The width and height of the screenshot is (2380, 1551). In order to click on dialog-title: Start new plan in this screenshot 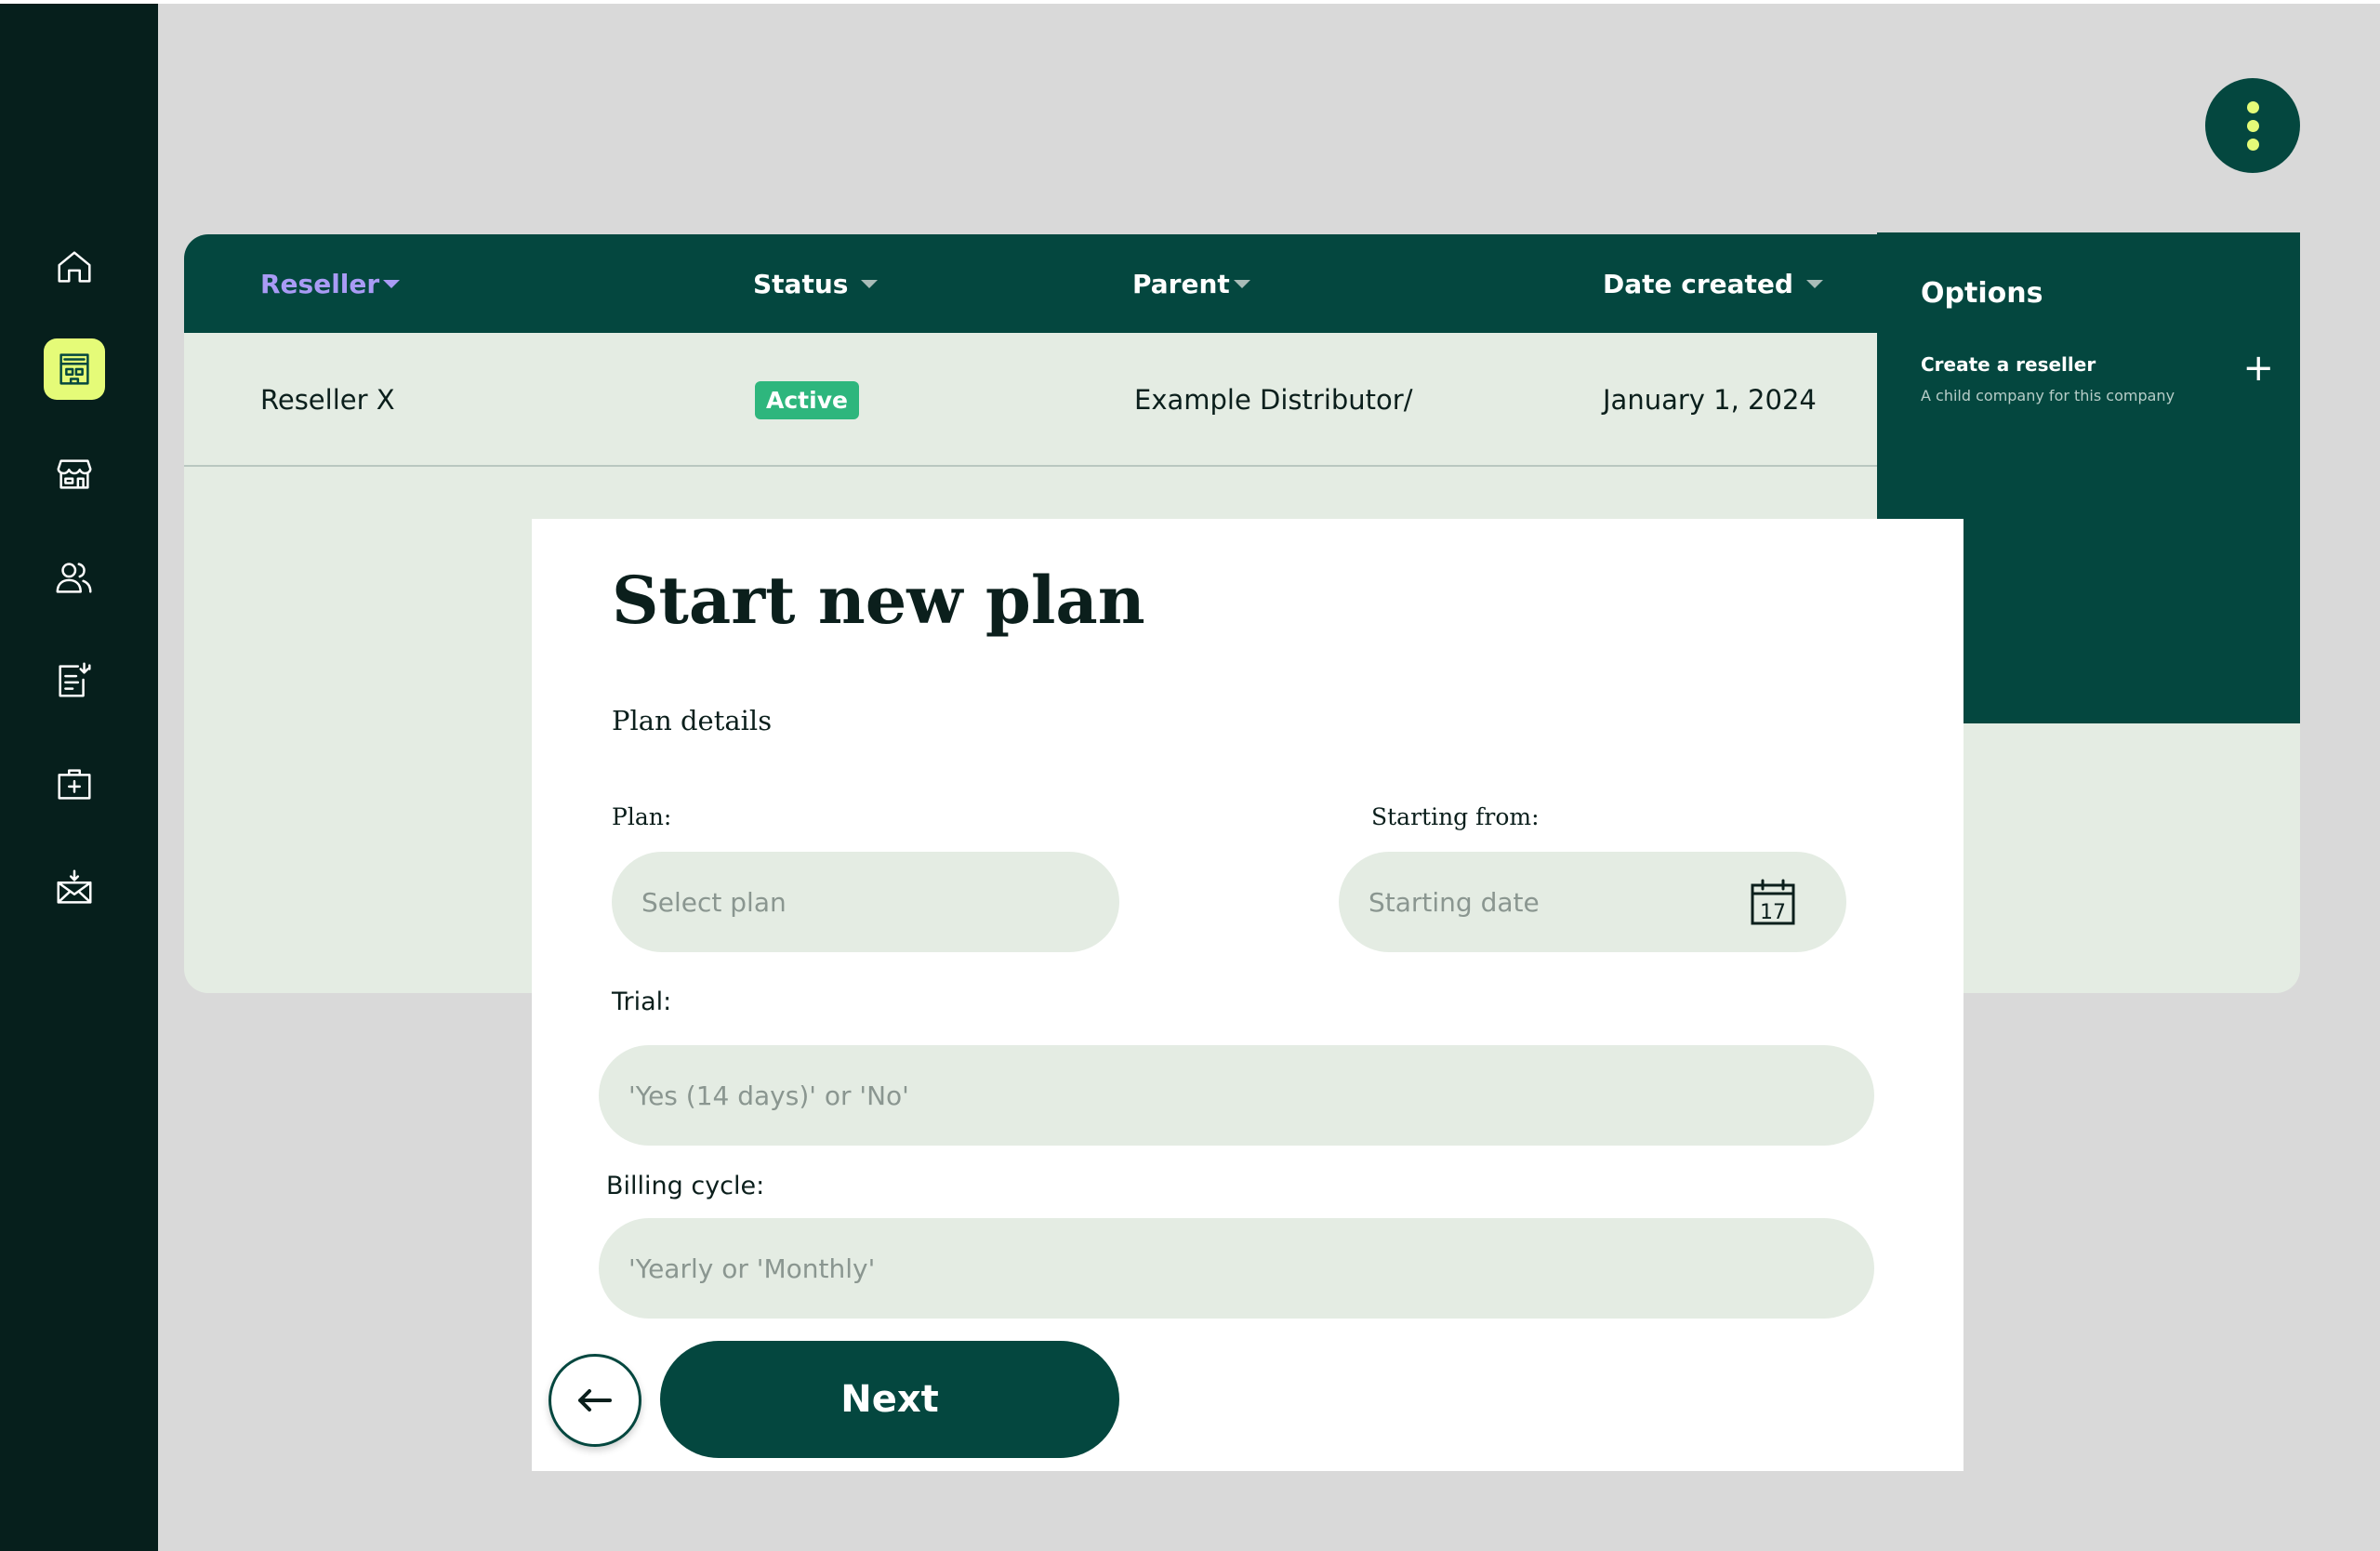, I will do `click(878, 600)`.